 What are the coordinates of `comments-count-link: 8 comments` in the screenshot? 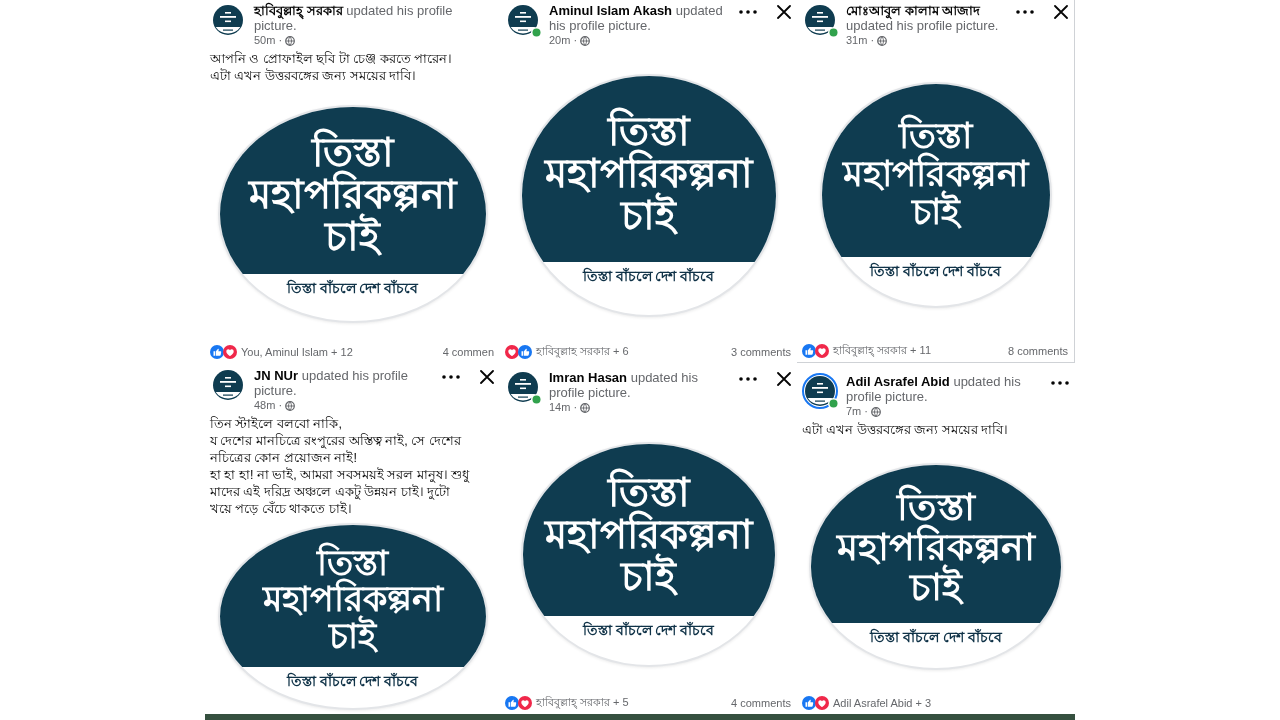 It's located at (1038, 351).